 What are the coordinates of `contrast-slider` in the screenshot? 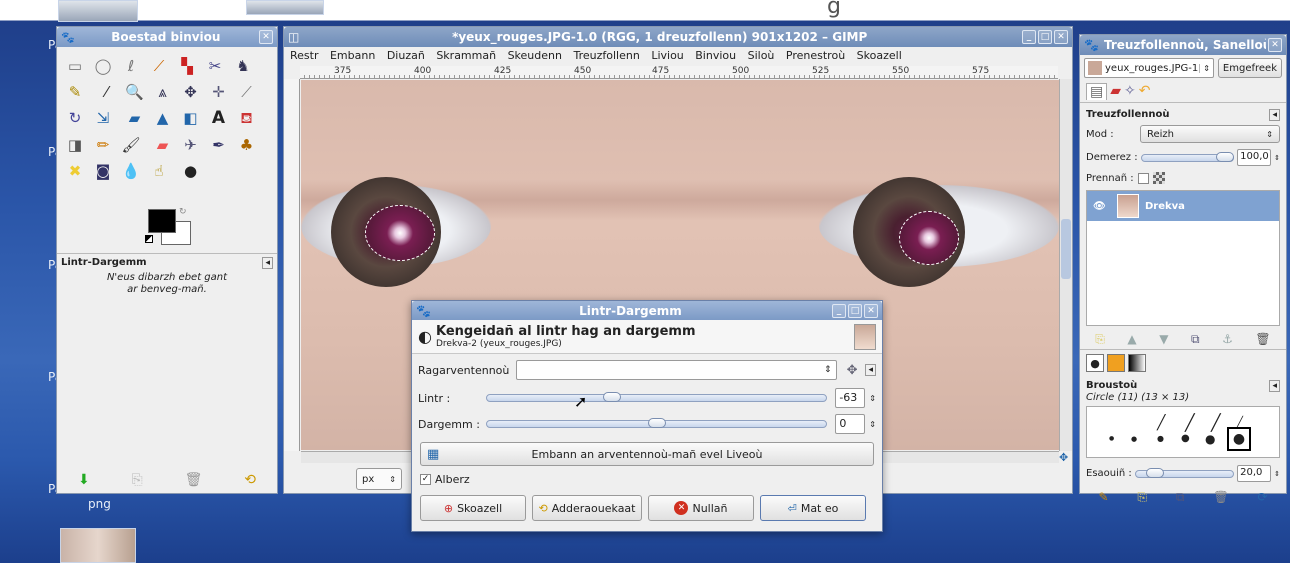 It's located at (656, 423).